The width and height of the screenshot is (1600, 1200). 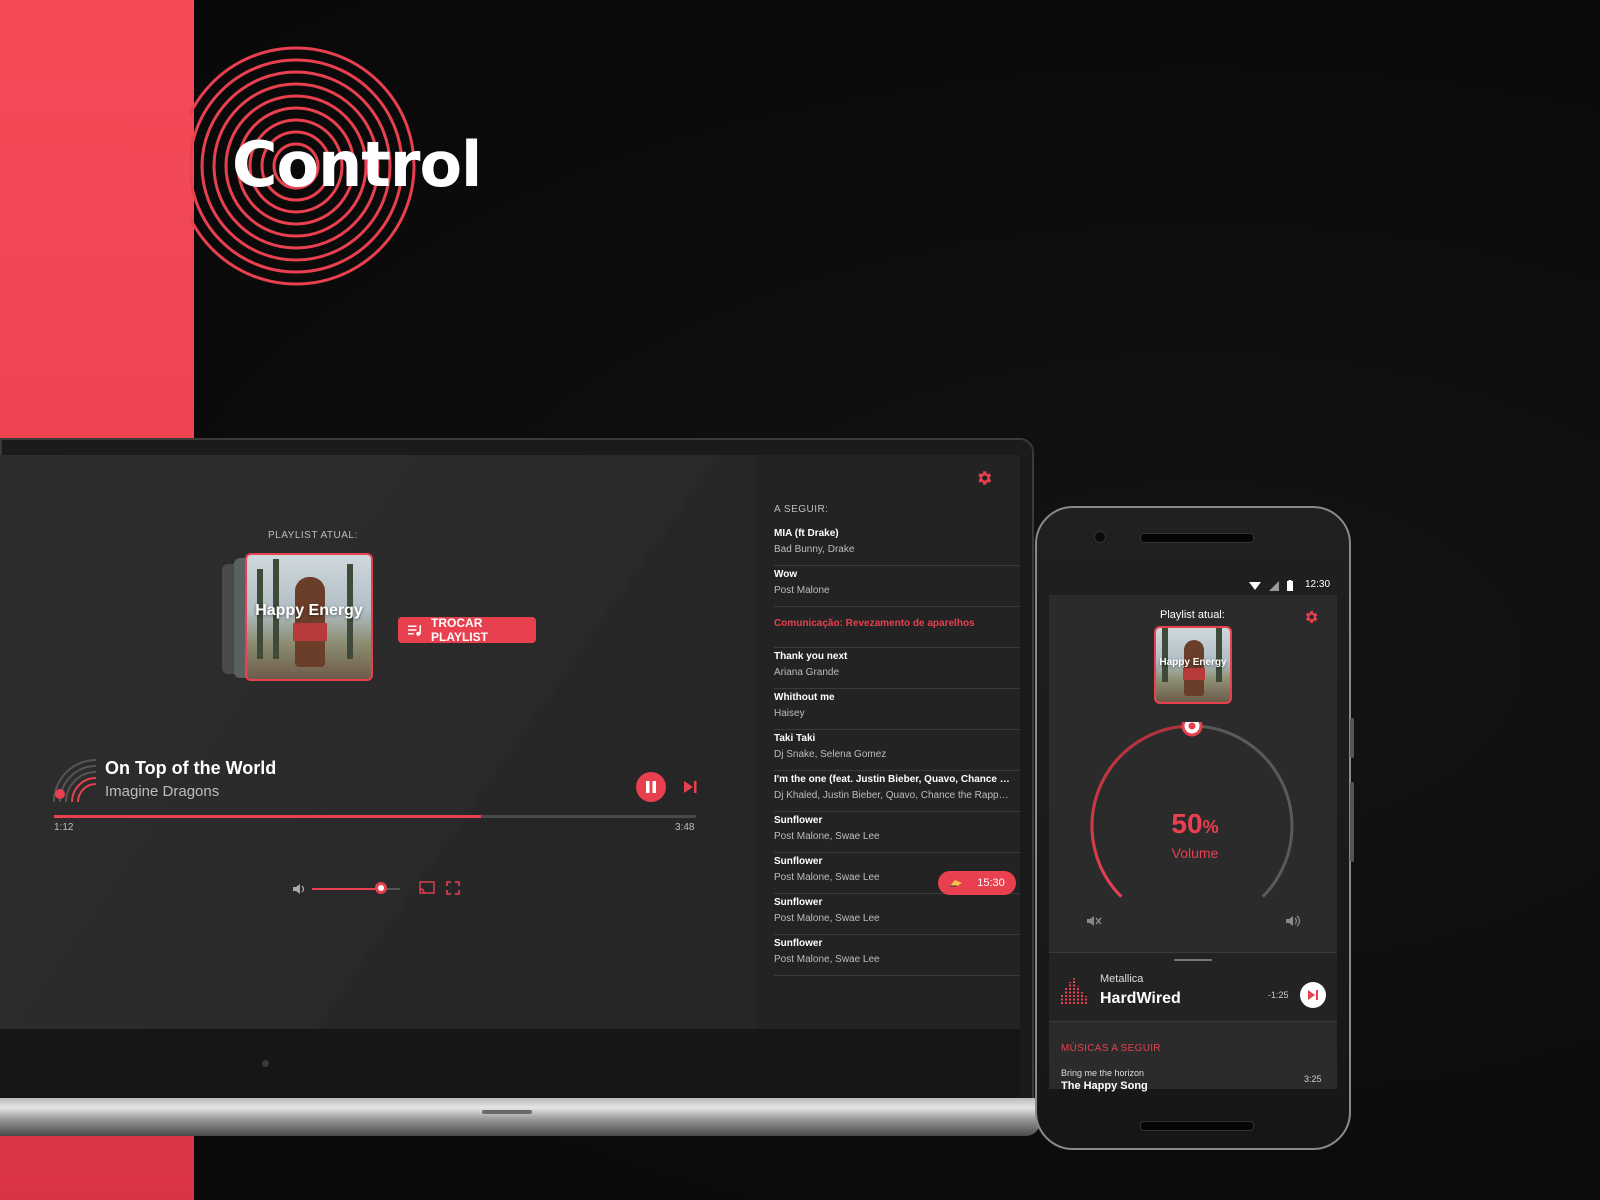 What do you see at coordinates (897, 546) in the screenshot?
I see `queue-item: MIA (ft Drake) Bad Bunny, Drake` at bounding box center [897, 546].